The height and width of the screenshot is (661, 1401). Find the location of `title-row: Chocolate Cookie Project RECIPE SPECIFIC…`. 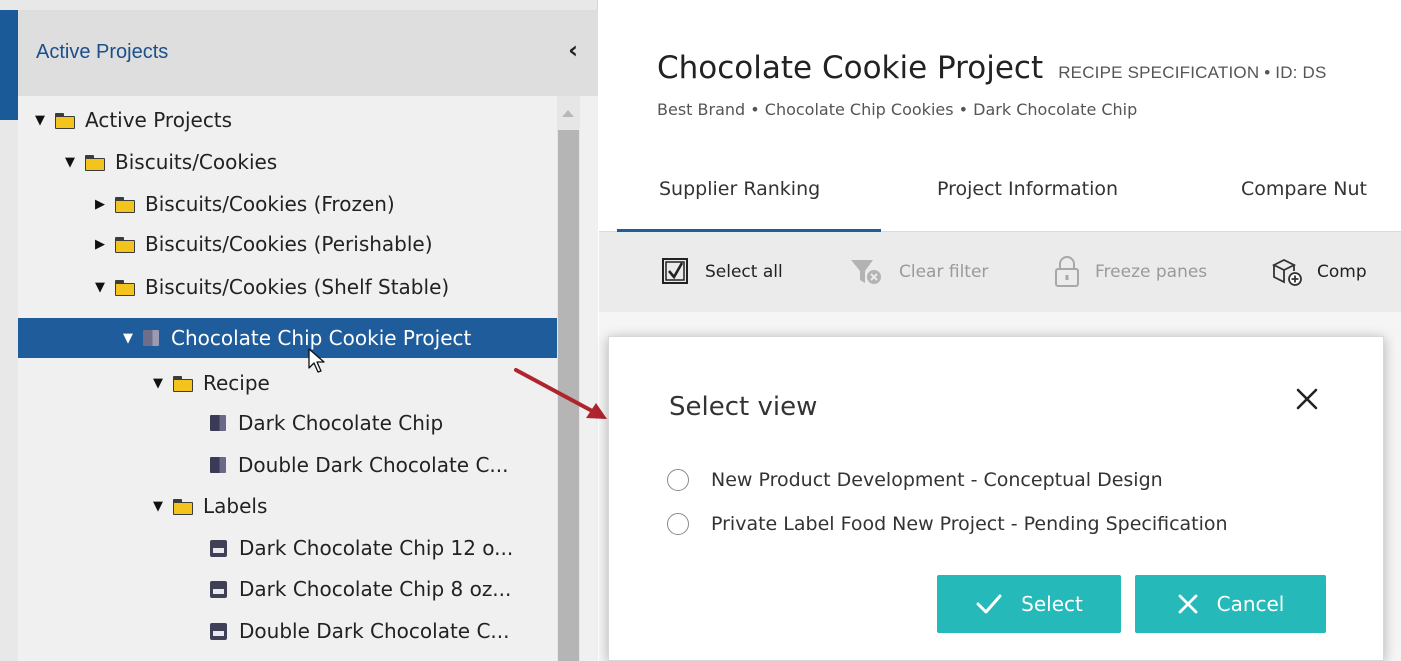

title-row: Chocolate Cookie Project RECIPE SPECIFIC… is located at coordinates (992, 68).